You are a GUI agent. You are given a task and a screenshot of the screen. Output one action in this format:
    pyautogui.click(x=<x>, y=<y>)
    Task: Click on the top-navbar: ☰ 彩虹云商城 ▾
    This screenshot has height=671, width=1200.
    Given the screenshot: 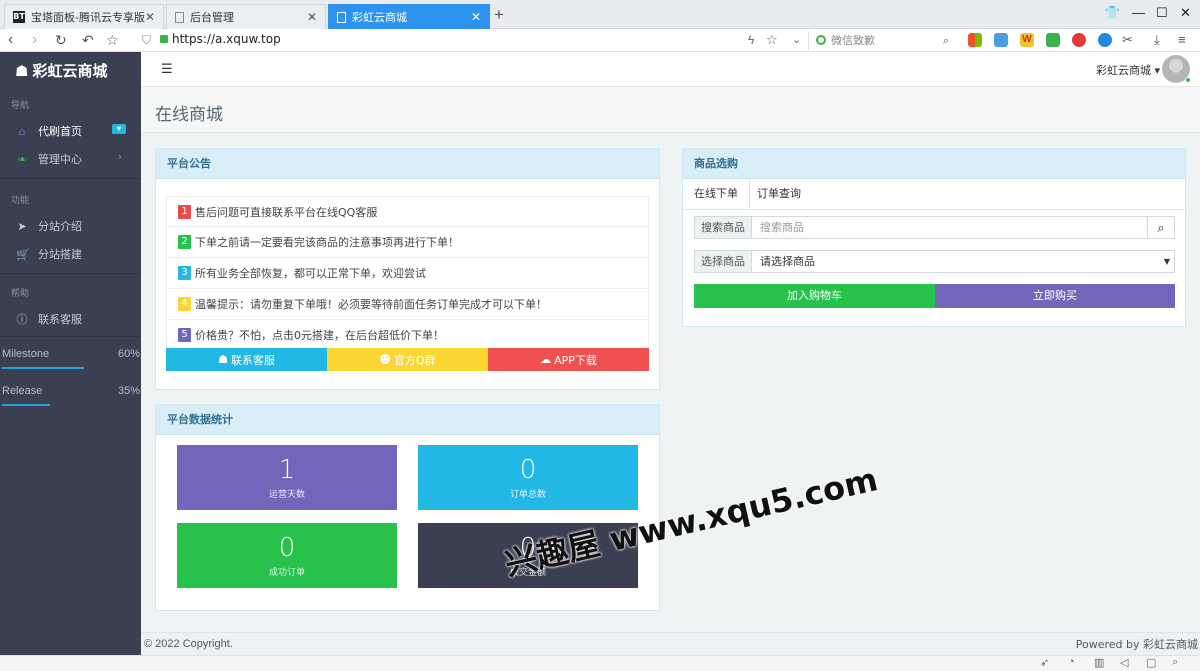 What is the action you would take?
    pyautogui.click(x=670, y=69)
    